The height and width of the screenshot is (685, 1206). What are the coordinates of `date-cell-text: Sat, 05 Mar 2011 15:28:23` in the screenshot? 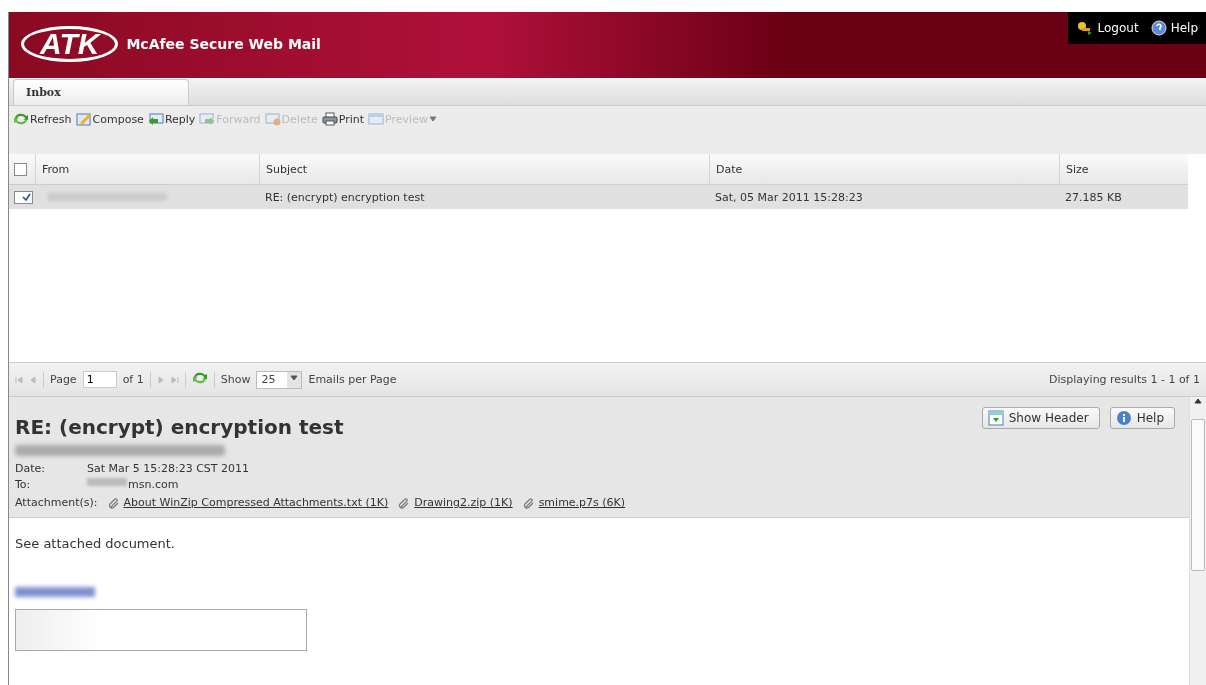 It's located at (789, 197).